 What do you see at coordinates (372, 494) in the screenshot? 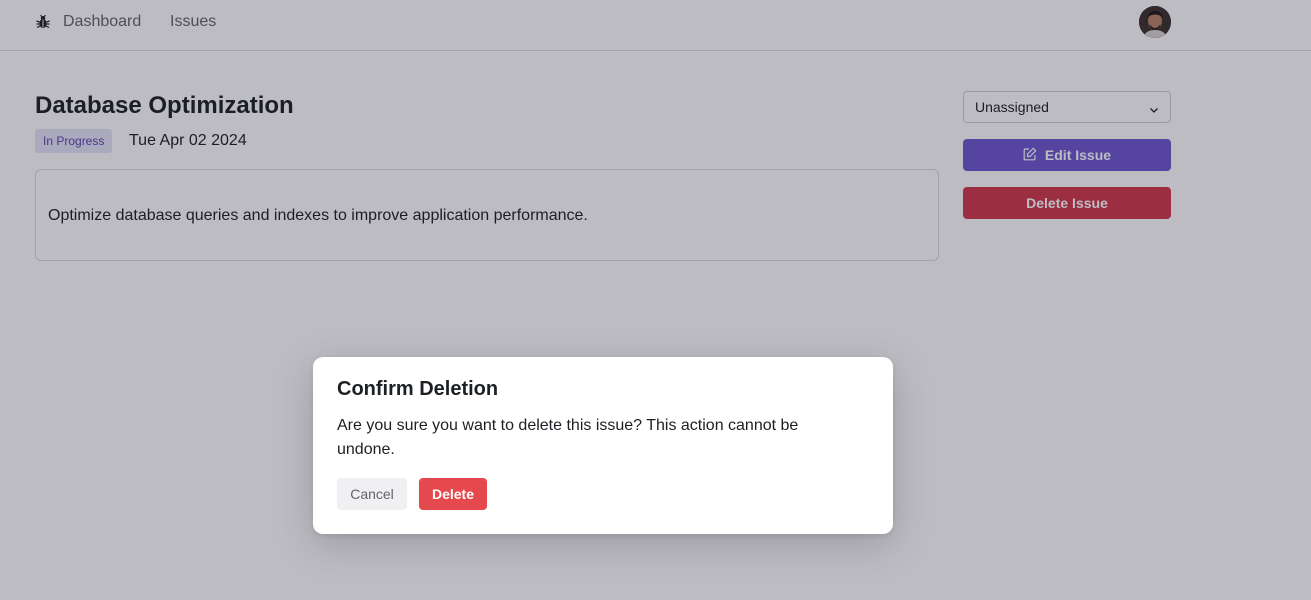
I see `cancel-button: Cancel` at bounding box center [372, 494].